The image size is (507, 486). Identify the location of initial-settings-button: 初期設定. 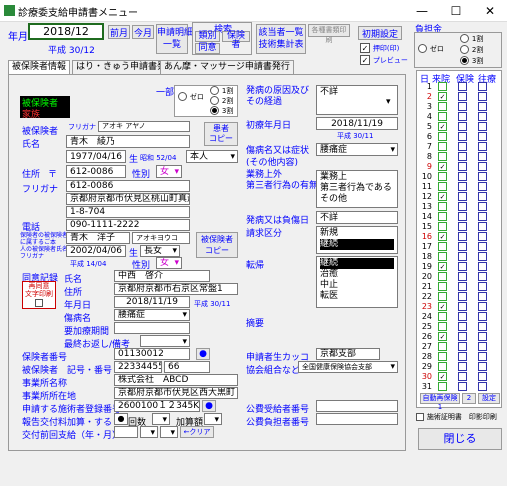
(380, 33).